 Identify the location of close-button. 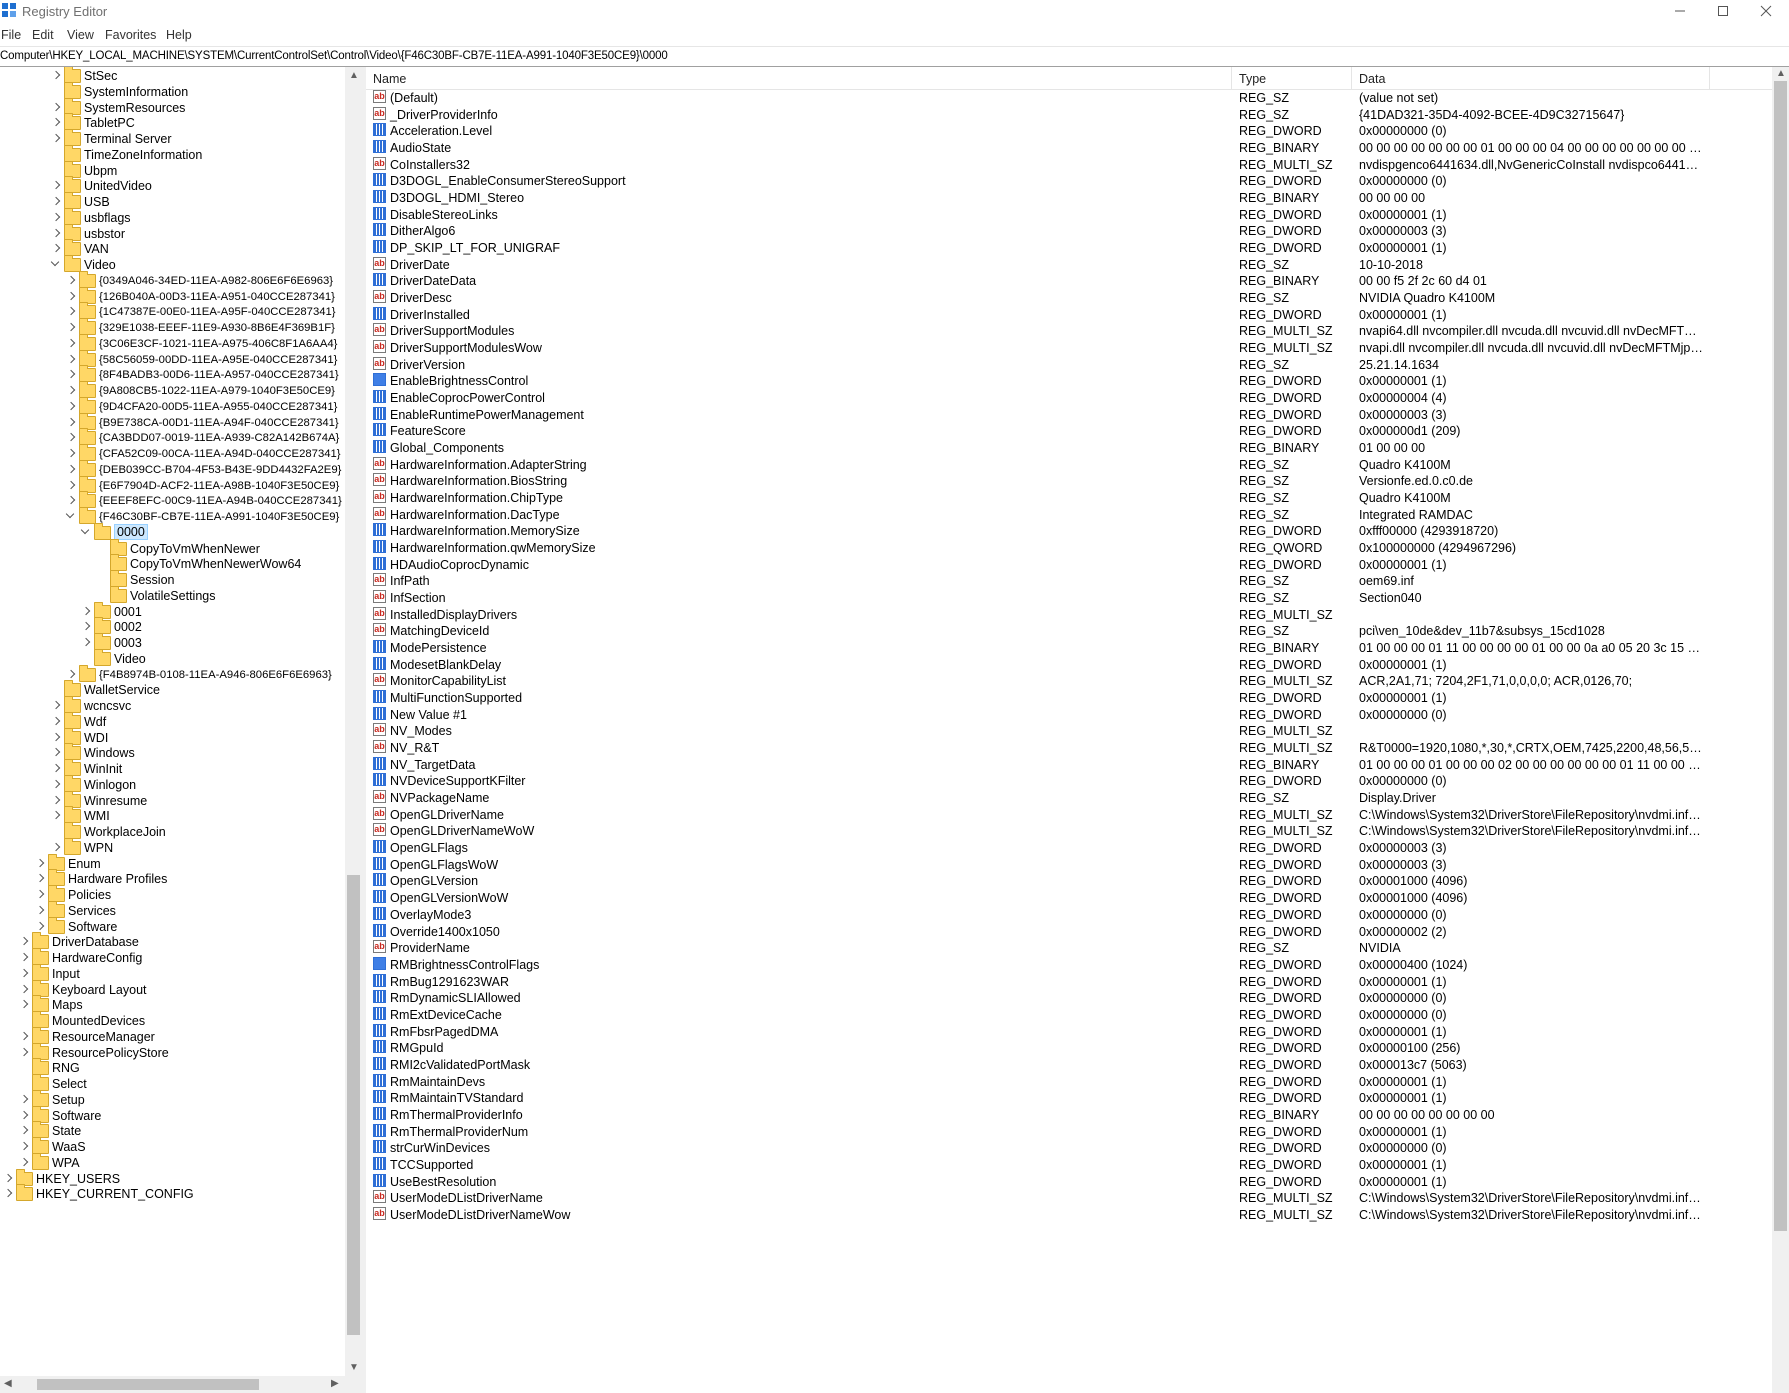
(1766, 11).